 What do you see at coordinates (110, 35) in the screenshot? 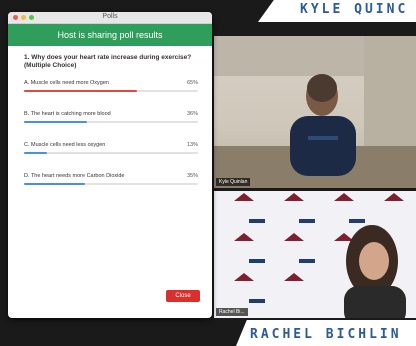
I see `share-banner: Host is sharing poll results` at bounding box center [110, 35].